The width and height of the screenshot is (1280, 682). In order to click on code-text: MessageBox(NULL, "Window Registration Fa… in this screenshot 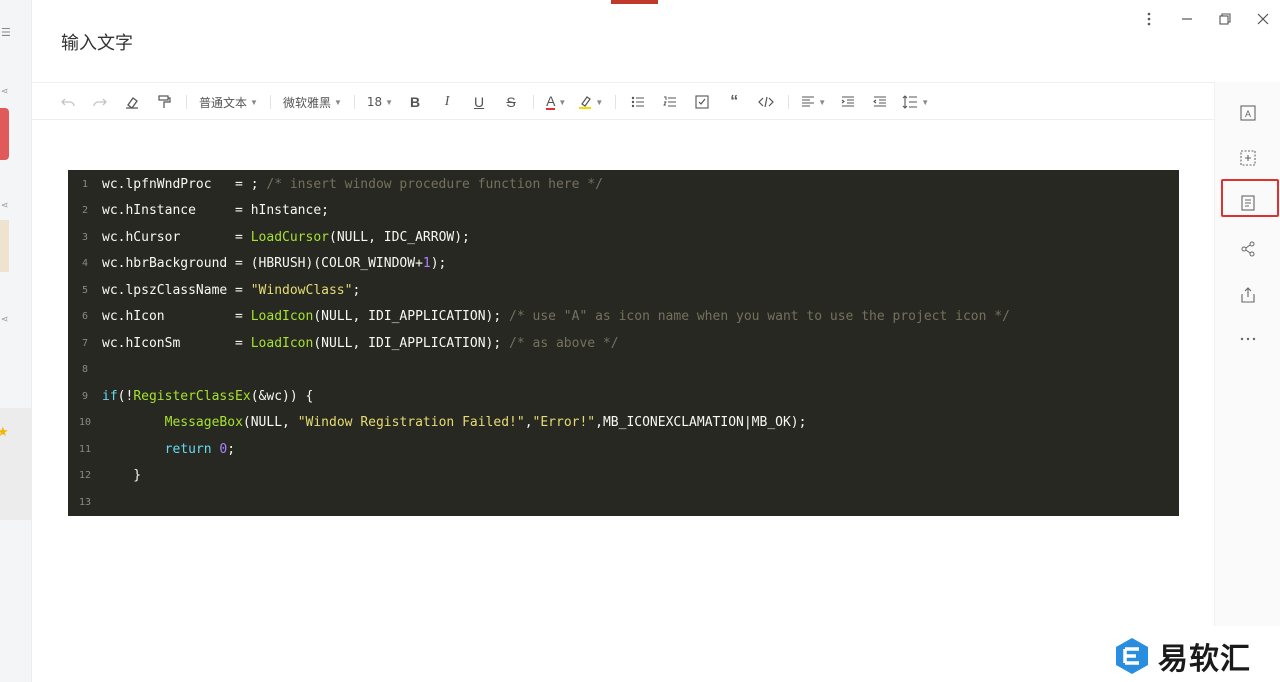, I will do `click(454, 422)`.